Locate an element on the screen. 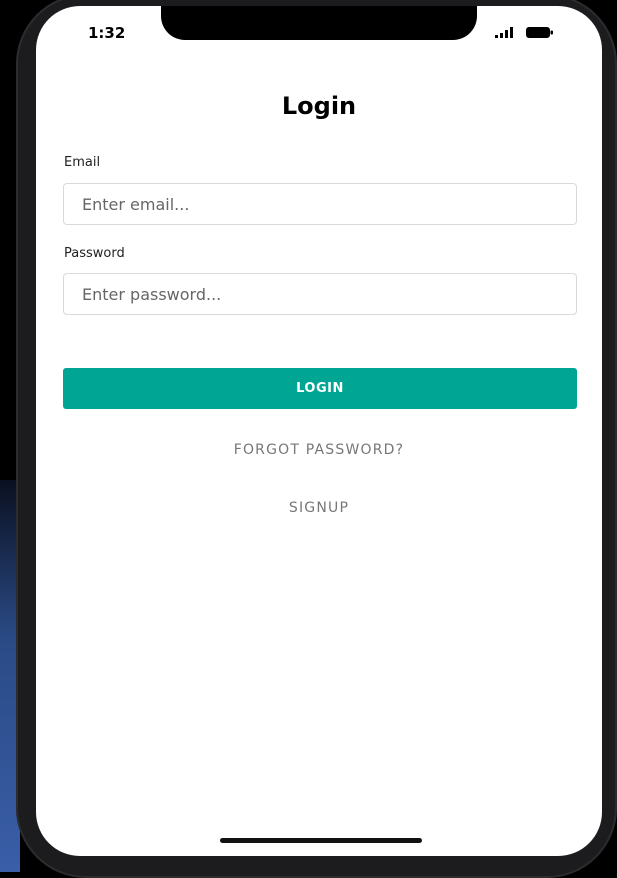  forgot-password-button: FORGOT PASSWORD? is located at coordinates (319, 450).